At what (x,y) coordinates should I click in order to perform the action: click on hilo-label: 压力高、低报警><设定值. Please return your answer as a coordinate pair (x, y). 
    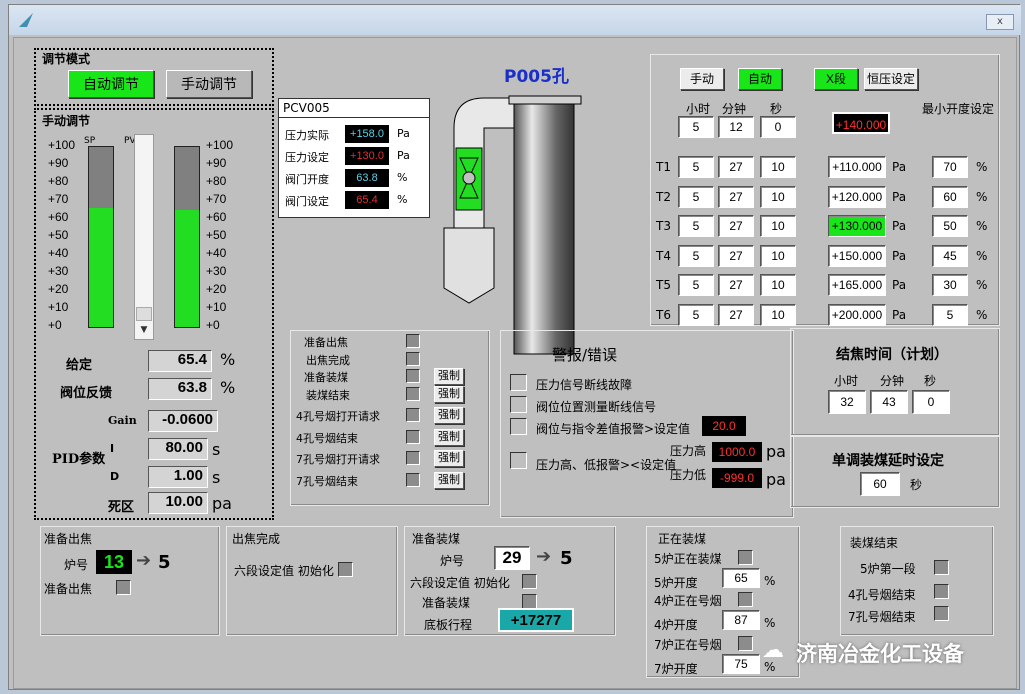
    Looking at the image, I should click on (606, 465).